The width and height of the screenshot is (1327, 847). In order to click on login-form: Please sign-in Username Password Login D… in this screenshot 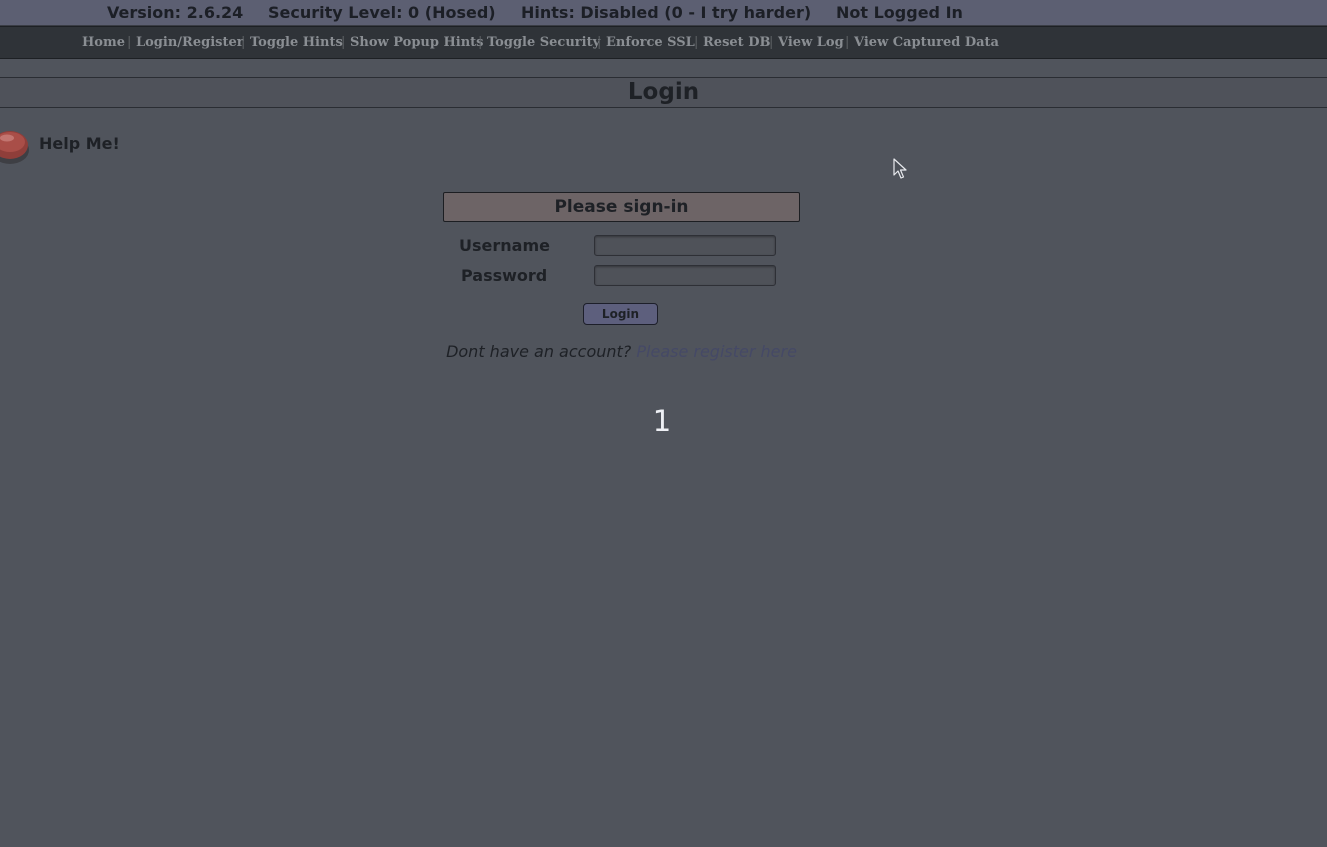, I will do `click(621, 276)`.